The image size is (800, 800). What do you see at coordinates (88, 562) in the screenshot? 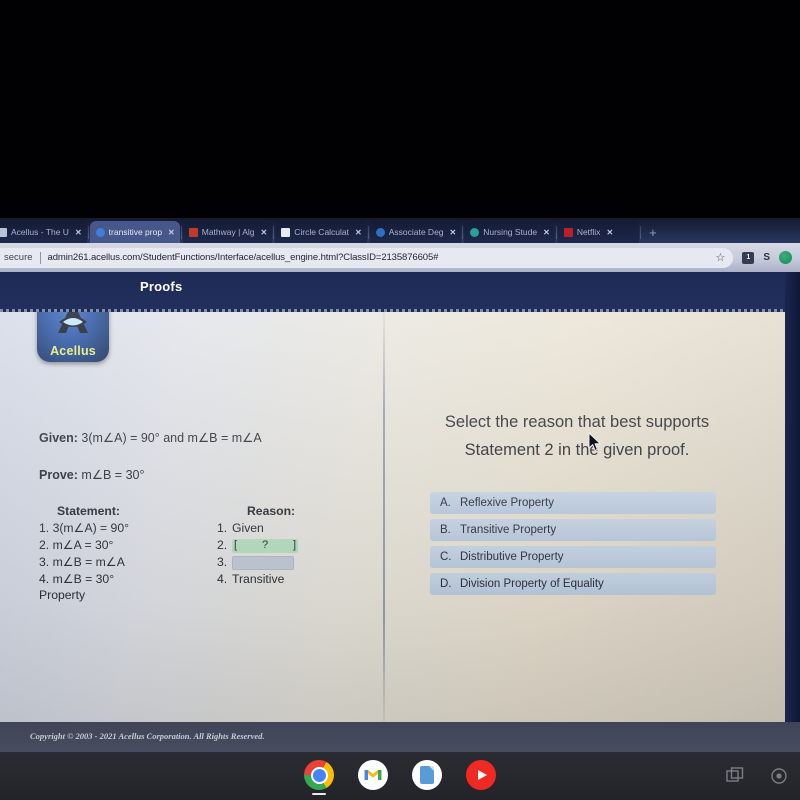
I see `statement-text: m∠B = m∠A` at bounding box center [88, 562].